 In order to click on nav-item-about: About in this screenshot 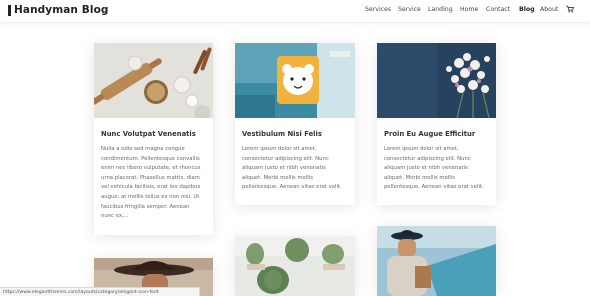, I will do `click(549, 9)`.